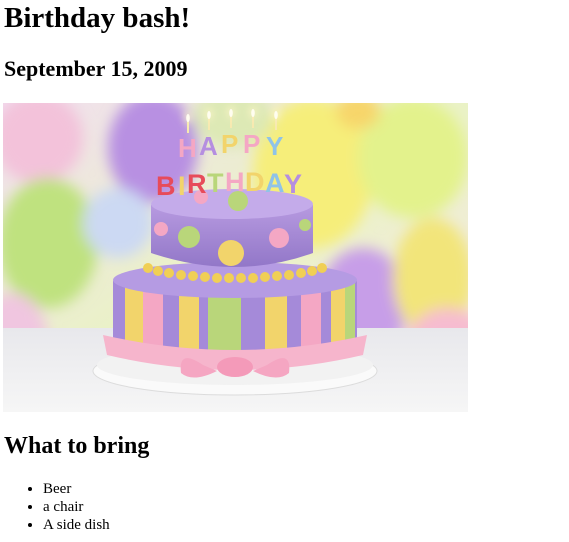 This screenshot has width=569, height=542. Describe the element at coordinates (97, 18) in the screenshot. I see `page-title: Birthday bash!` at that location.